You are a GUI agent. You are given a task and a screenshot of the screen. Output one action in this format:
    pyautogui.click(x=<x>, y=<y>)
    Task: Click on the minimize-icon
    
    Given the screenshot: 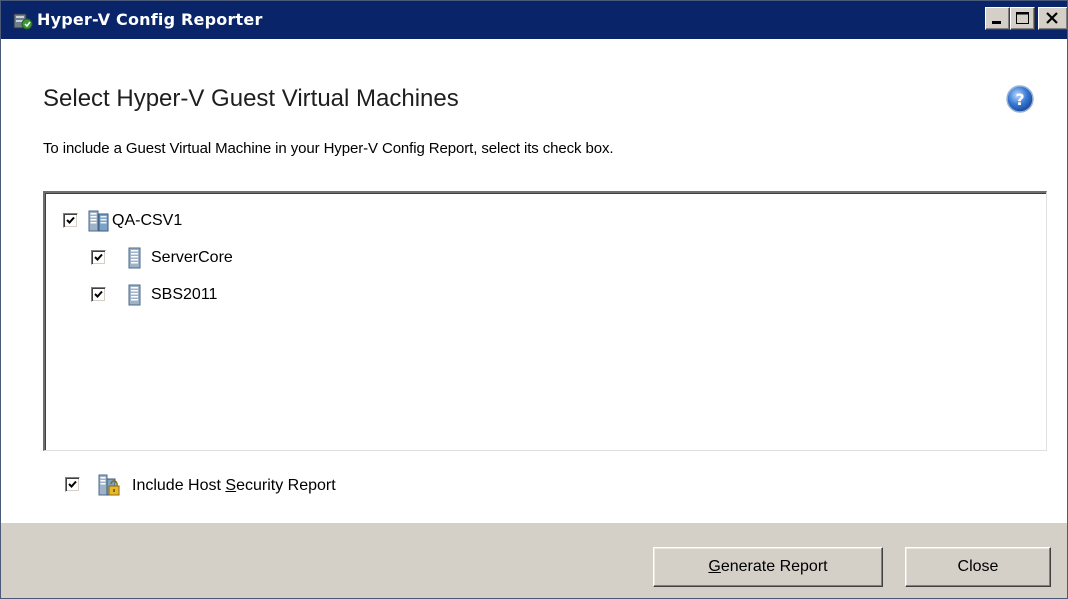 What is the action you would take?
    pyautogui.click(x=996, y=22)
    